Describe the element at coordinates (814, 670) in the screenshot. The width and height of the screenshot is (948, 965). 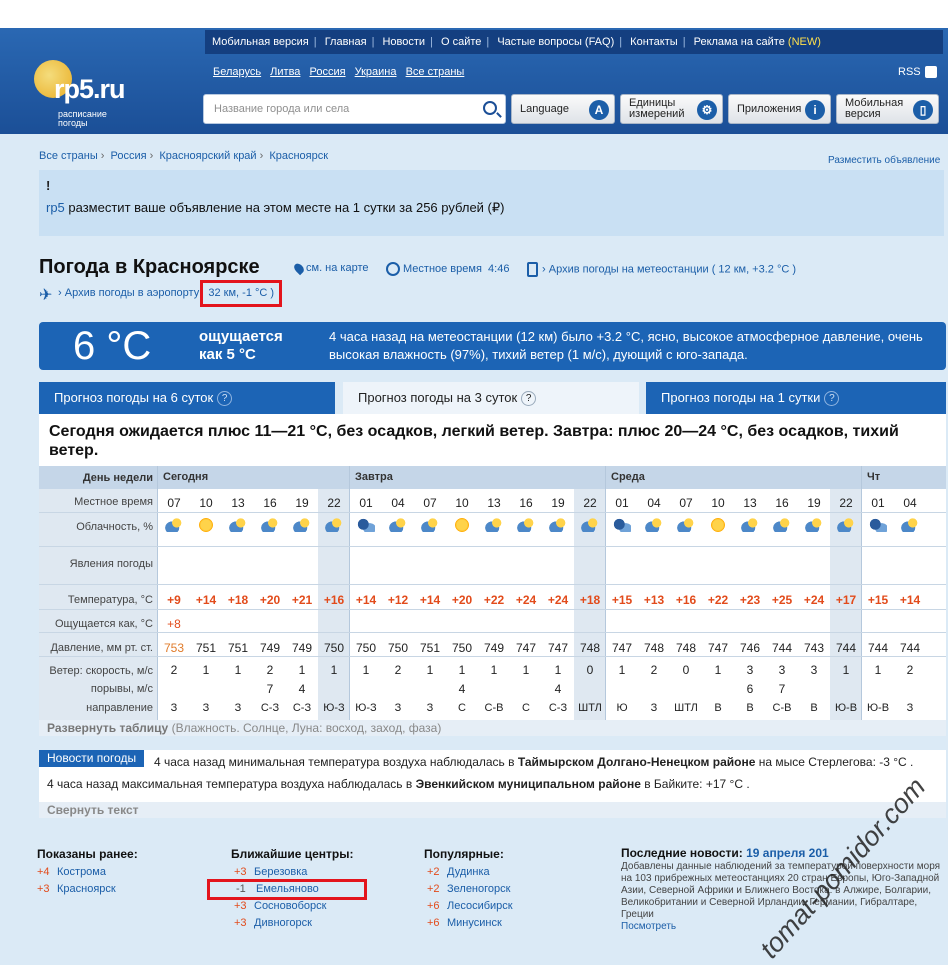
I see `wind-cell: 3` at that location.